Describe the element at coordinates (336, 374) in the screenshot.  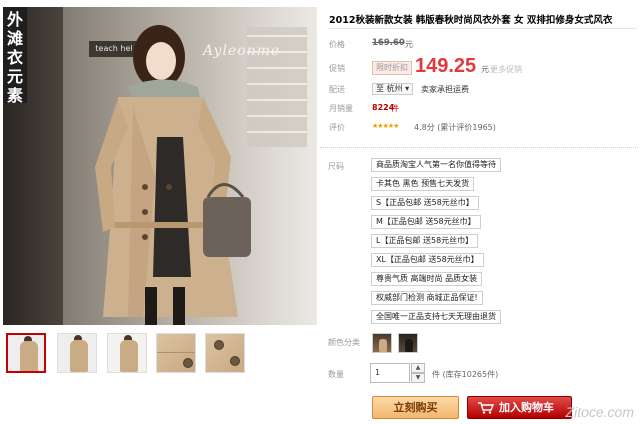
I see `quantity-label: 数量` at that location.